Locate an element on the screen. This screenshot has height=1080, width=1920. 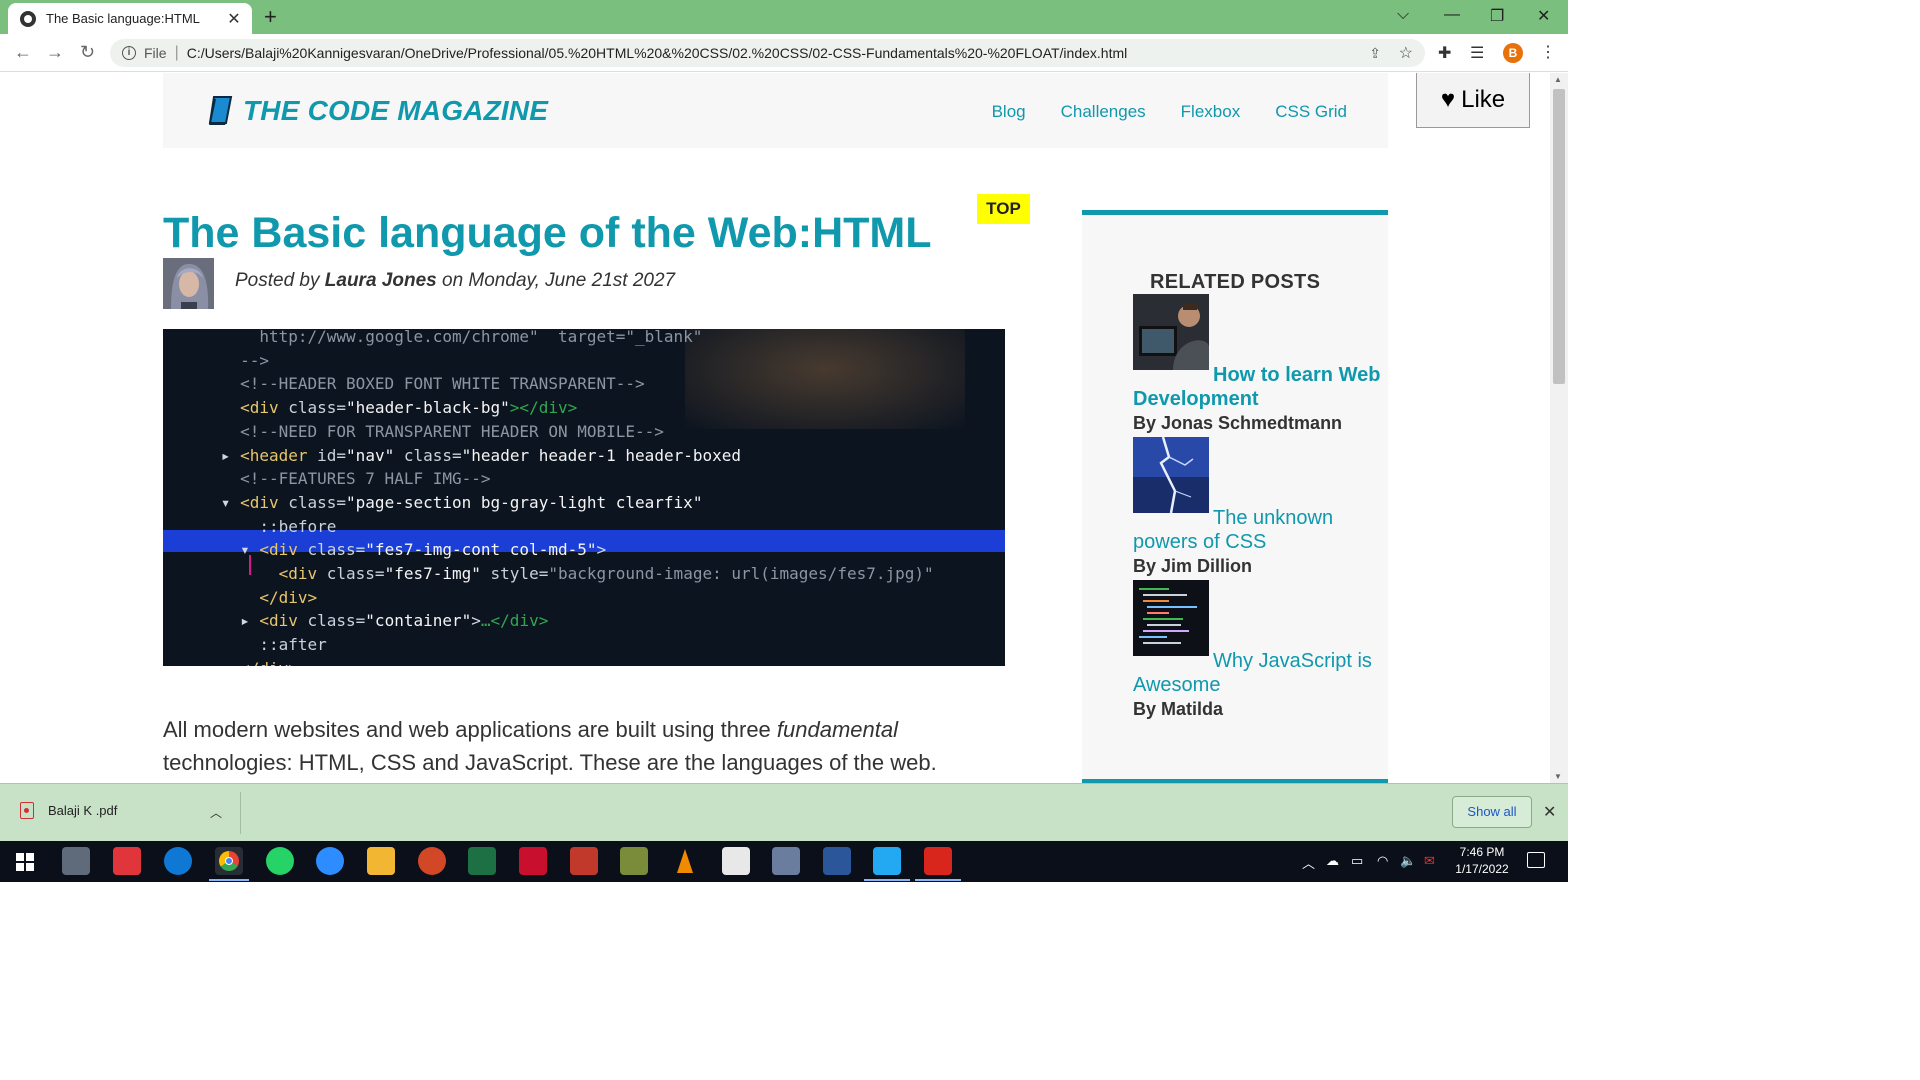
notification-center-icon is located at coordinates (1536, 860).